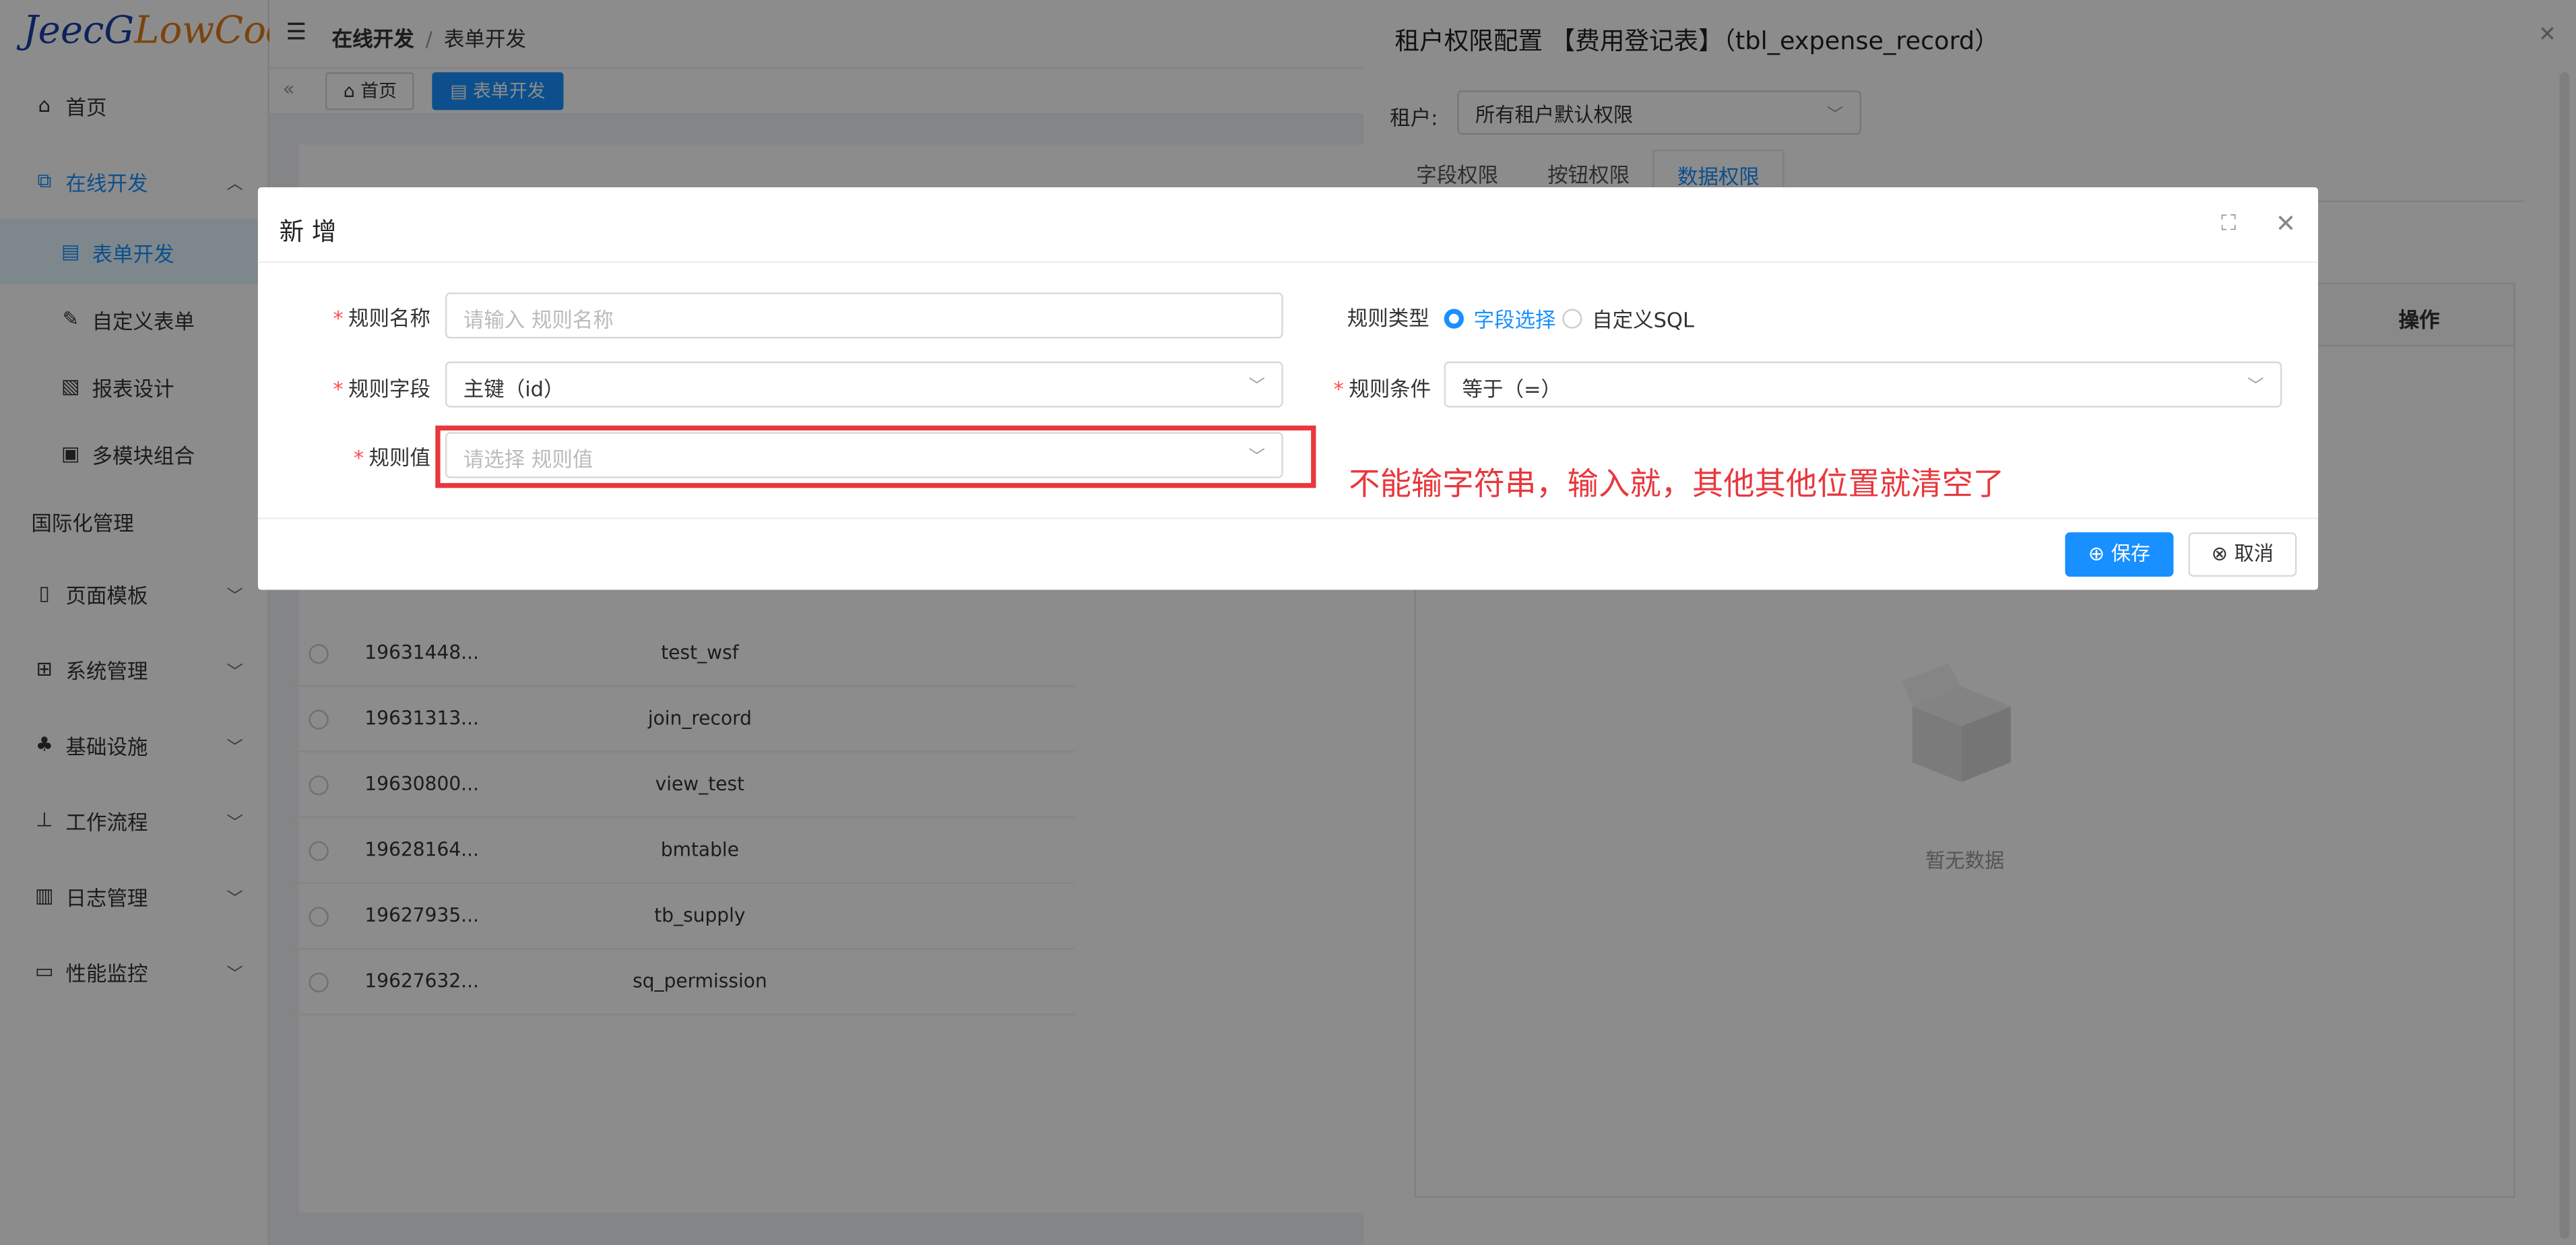 The height and width of the screenshot is (1245, 2576). Describe the element at coordinates (2228, 225) in the screenshot. I see `maximize-icon: ⛶` at that location.